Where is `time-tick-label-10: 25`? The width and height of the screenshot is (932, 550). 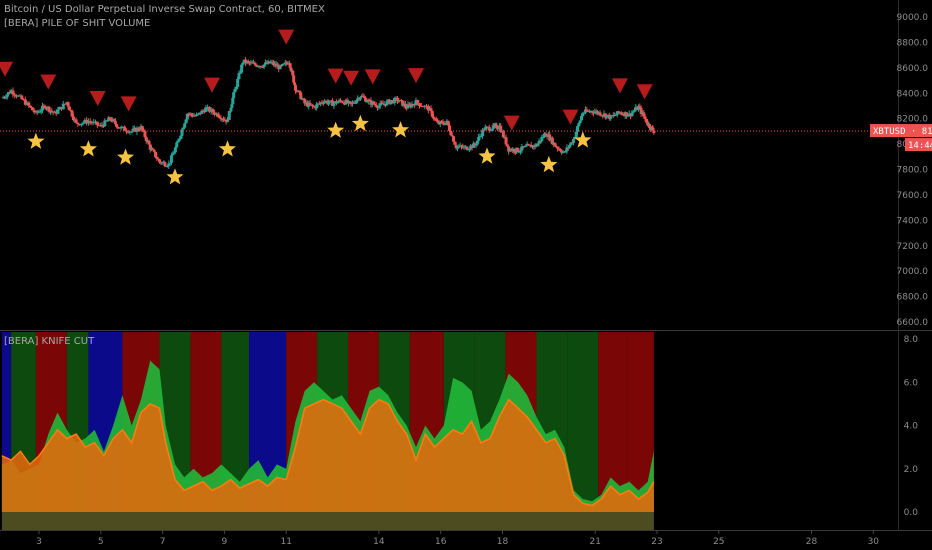
time-tick-label-10: 25 is located at coordinates (718, 542).